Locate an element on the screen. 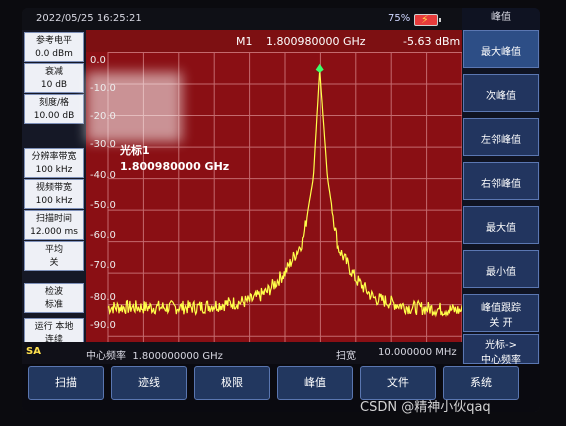 This screenshot has height=426, width=566. param-attenuation: 衰减 10 dB is located at coordinates (54, 78).